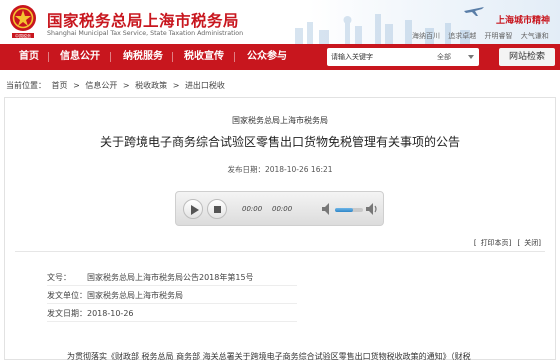 The width and height of the screenshot is (560, 360). Describe the element at coordinates (372, 209) in the screenshot. I see `speaker-max-icon` at that location.